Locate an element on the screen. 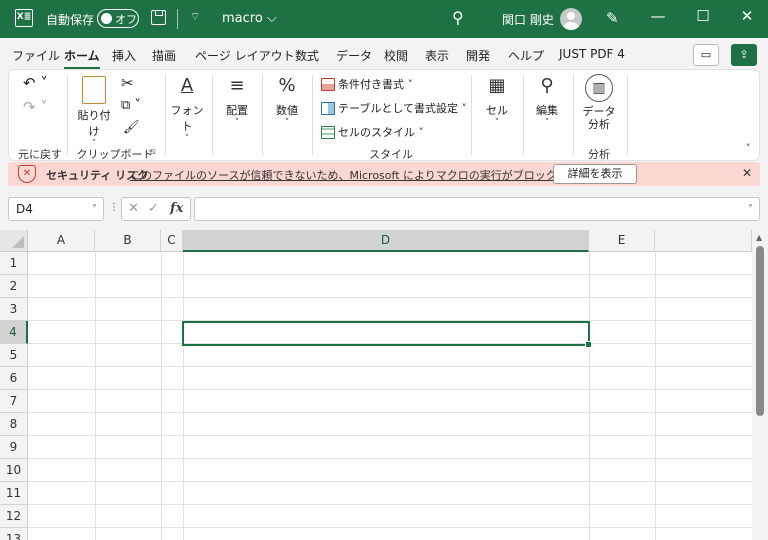 This screenshot has width=768, height=540. close-button: ✕ is located at coordinates (747, 16).